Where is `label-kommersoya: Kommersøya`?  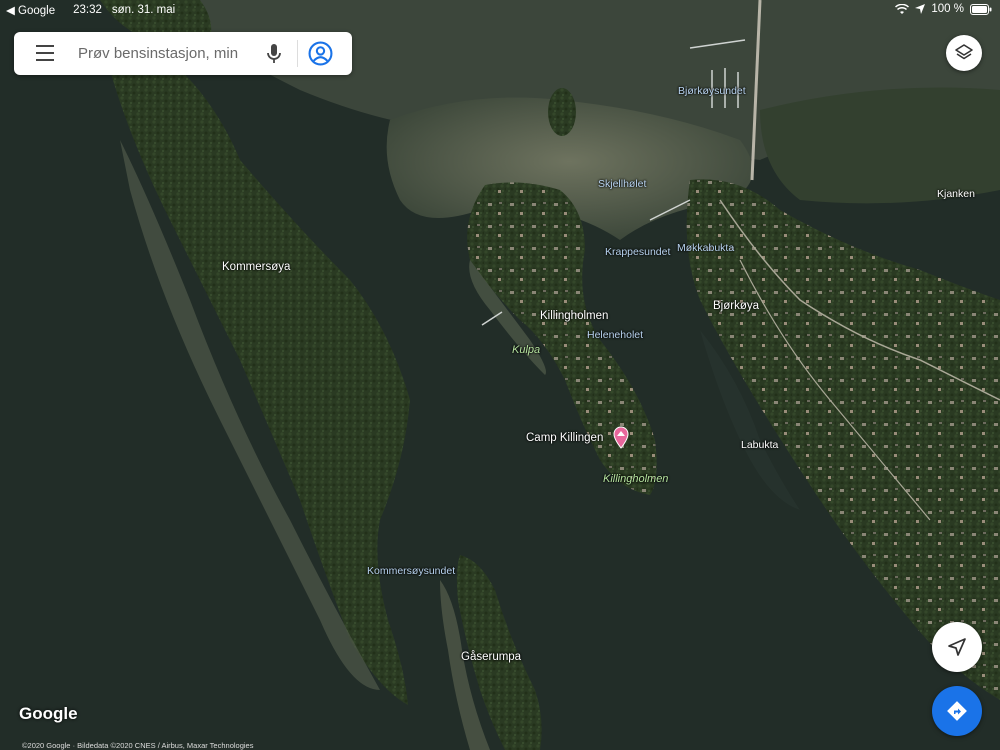
label-kommersoya: Kommersøya is located at coordinates (256, 267).